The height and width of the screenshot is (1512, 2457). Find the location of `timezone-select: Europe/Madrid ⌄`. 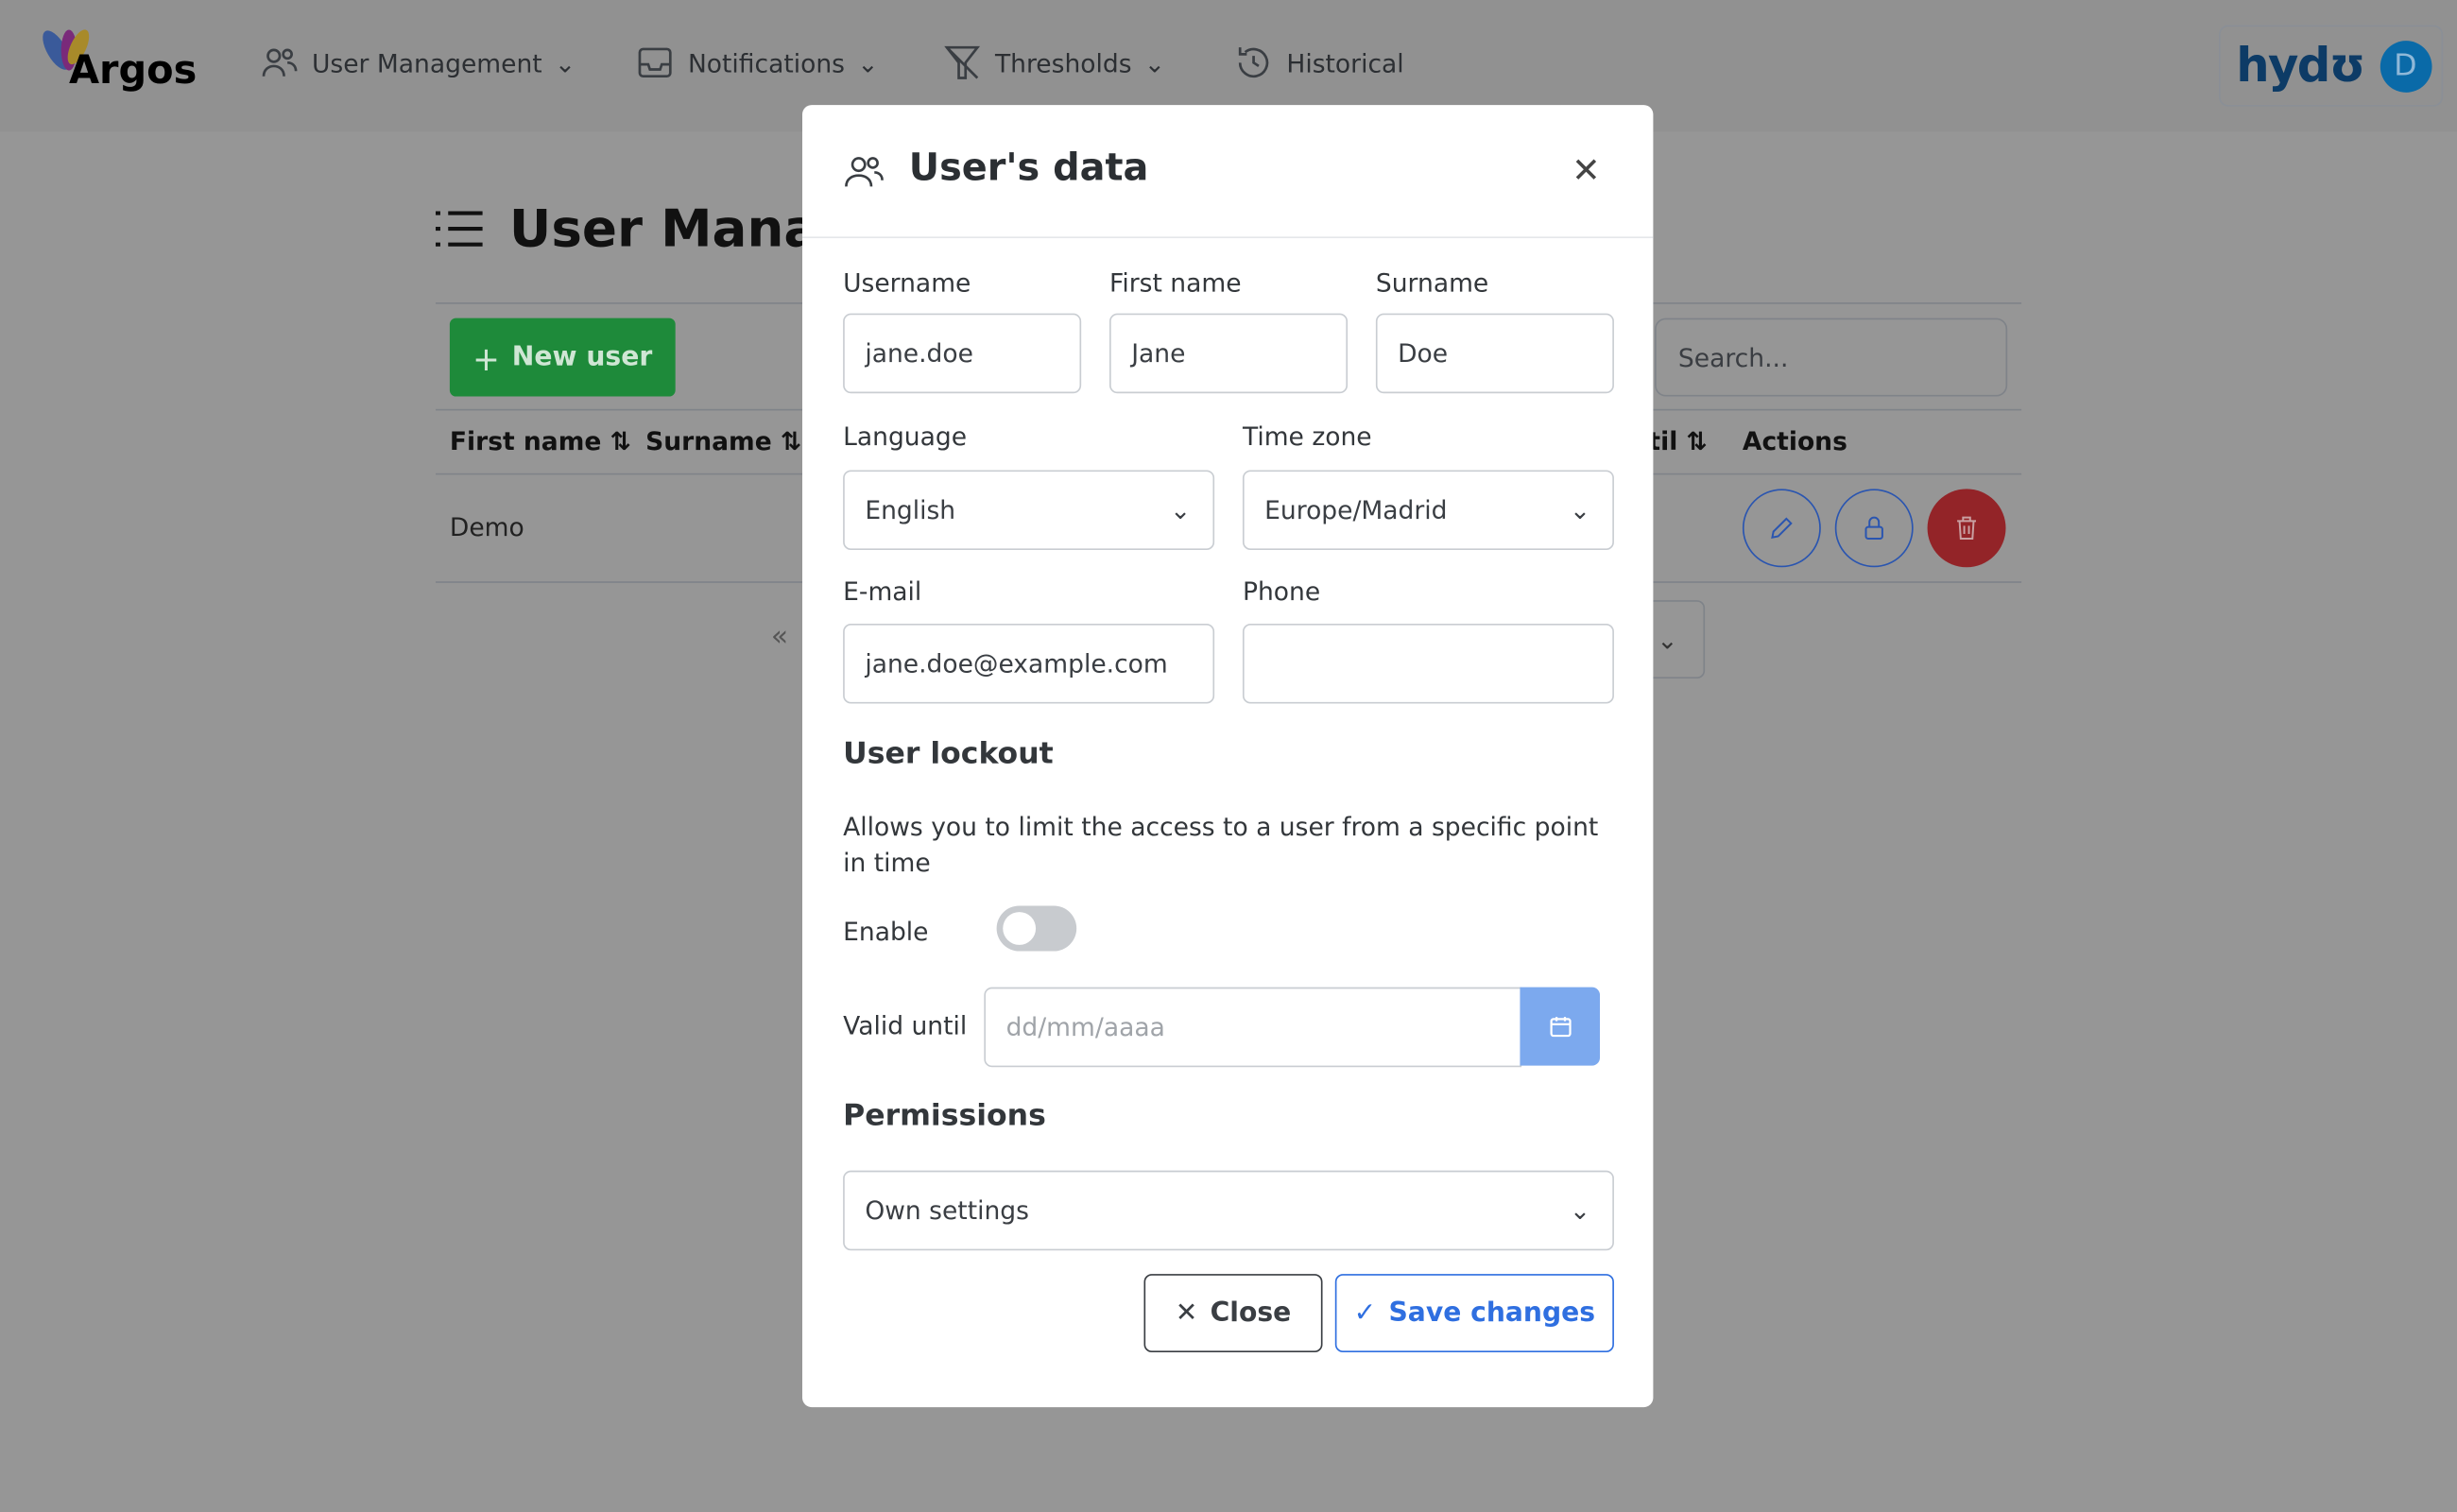

timezone-select: Europe/Madrid ⌄ is located at coordinates (1428, 510).